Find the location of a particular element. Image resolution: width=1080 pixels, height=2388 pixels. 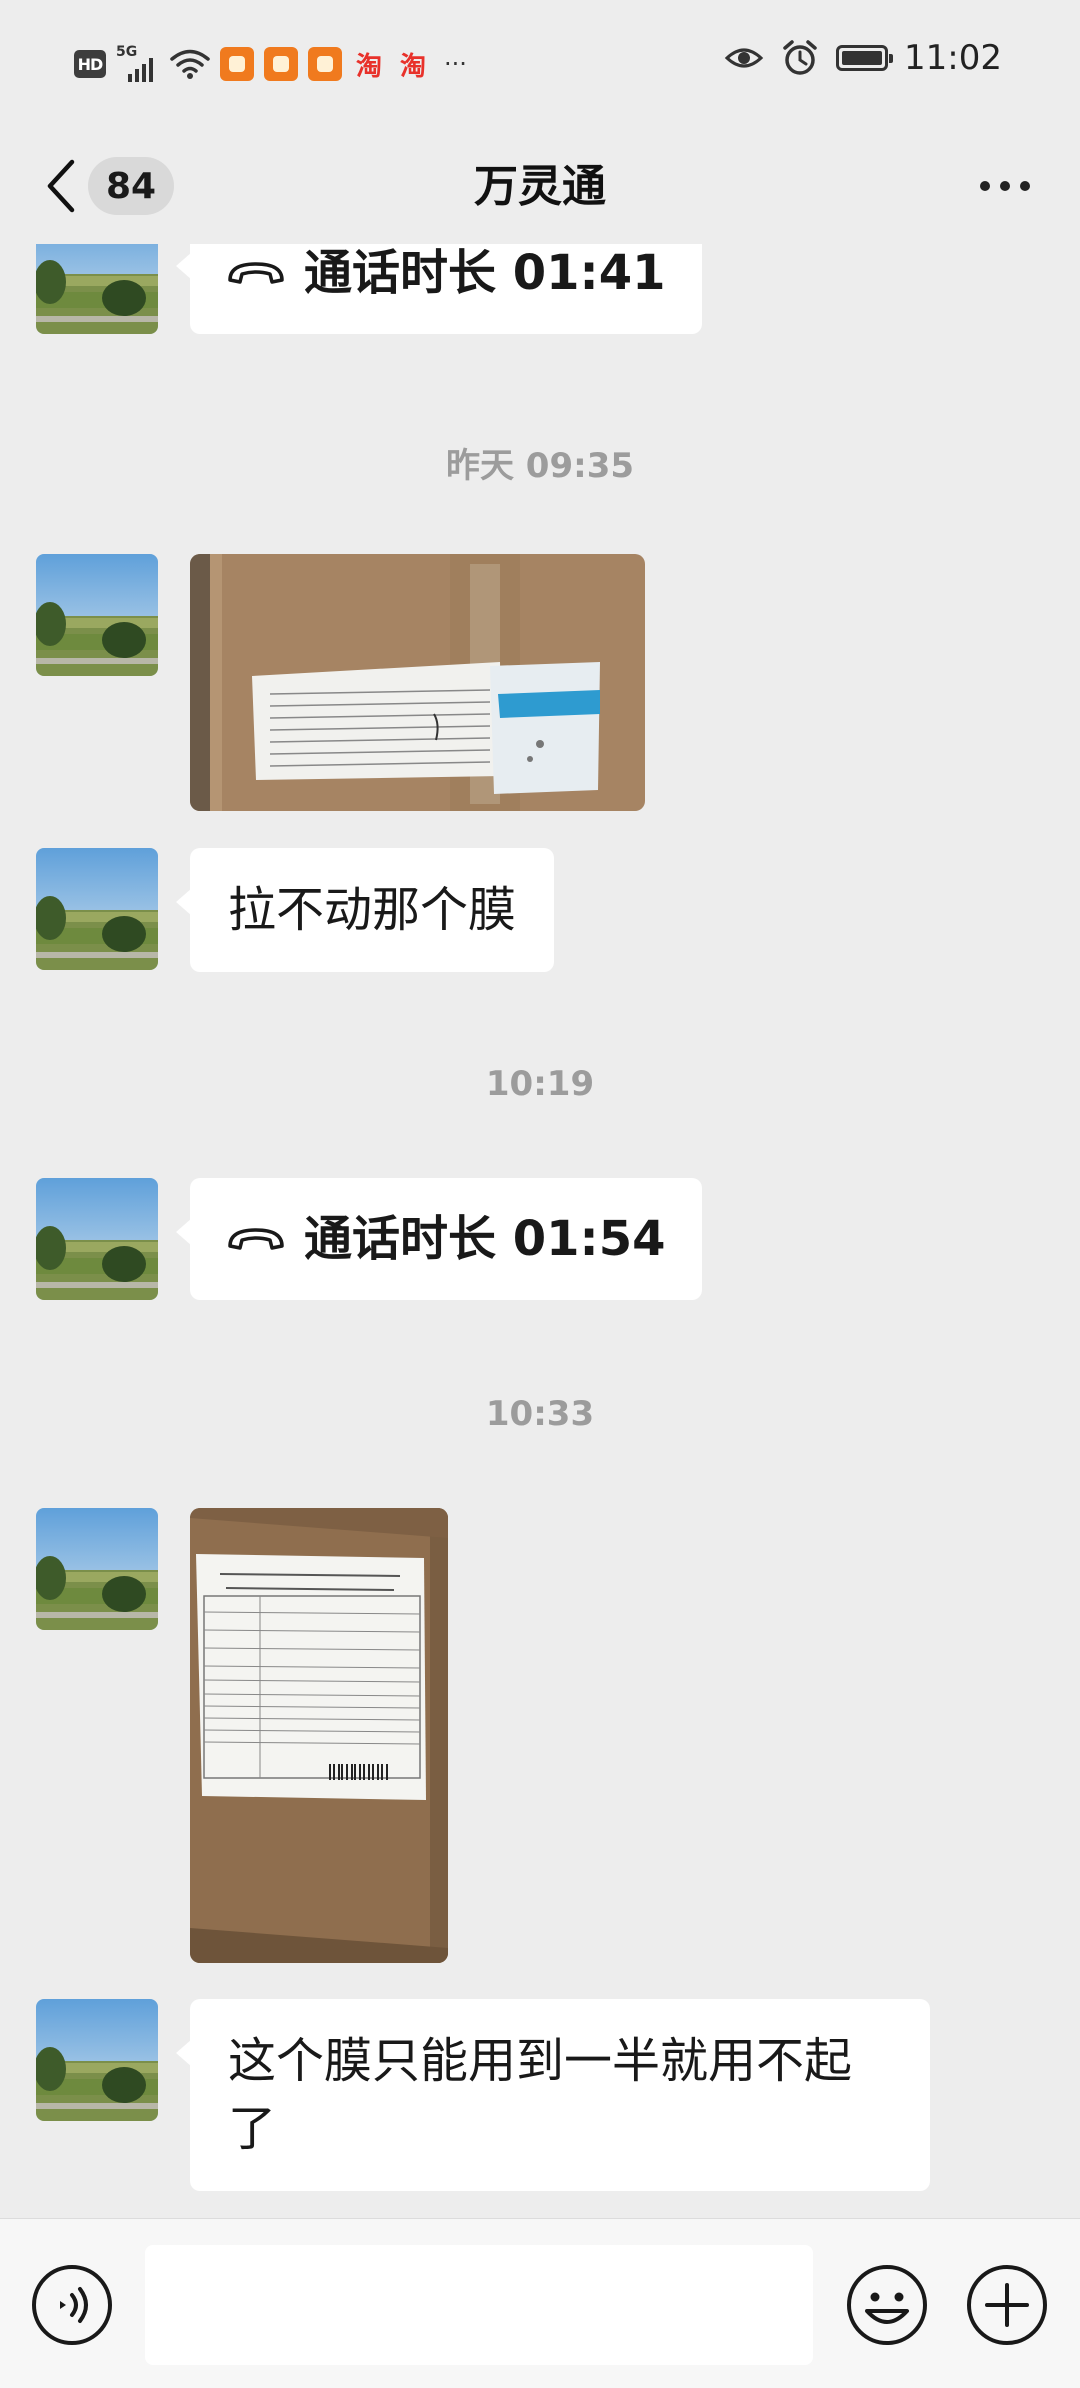

text-message-bubble: 这个膜只能用到一半就用不起了 is located at coordinates (553, 2095).